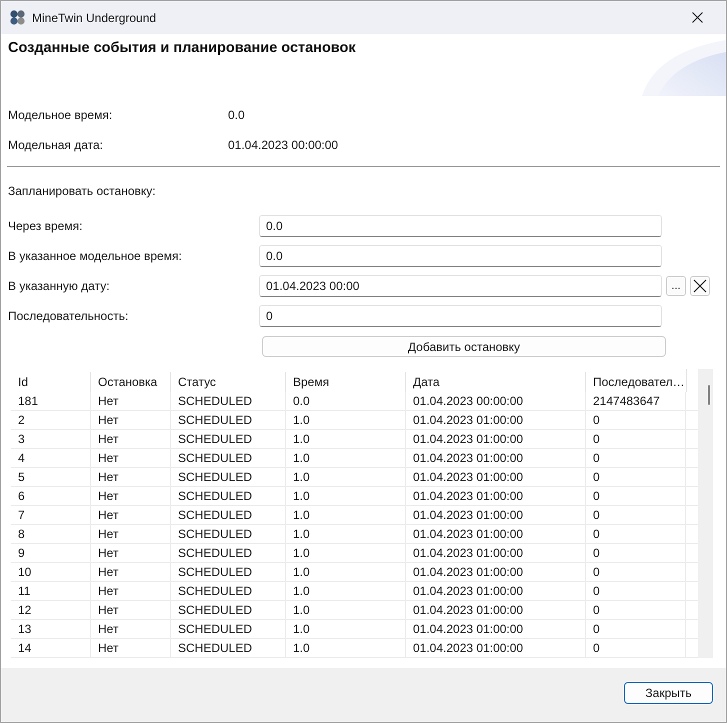 This screenshot has width=727, height=723. I want to click on clear-date-button, so click(700, 286).